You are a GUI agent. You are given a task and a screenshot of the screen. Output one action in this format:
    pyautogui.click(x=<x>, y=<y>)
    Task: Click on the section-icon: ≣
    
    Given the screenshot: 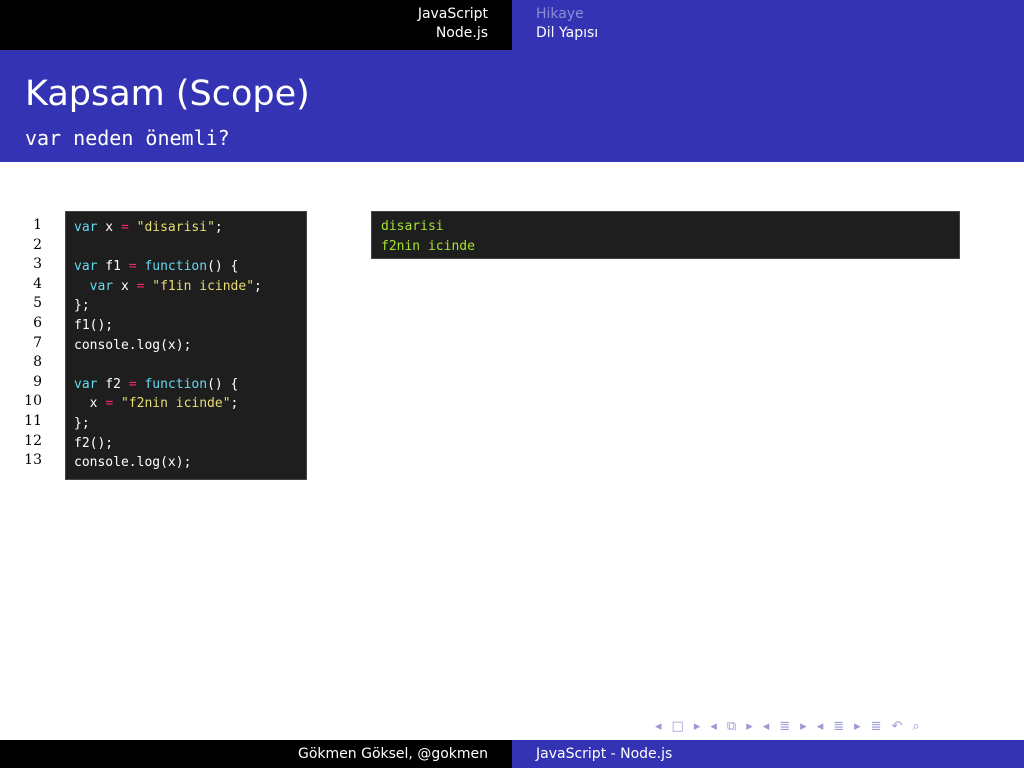 What is the action you would take?
    pyautogui.click(x=784, y=726)
    